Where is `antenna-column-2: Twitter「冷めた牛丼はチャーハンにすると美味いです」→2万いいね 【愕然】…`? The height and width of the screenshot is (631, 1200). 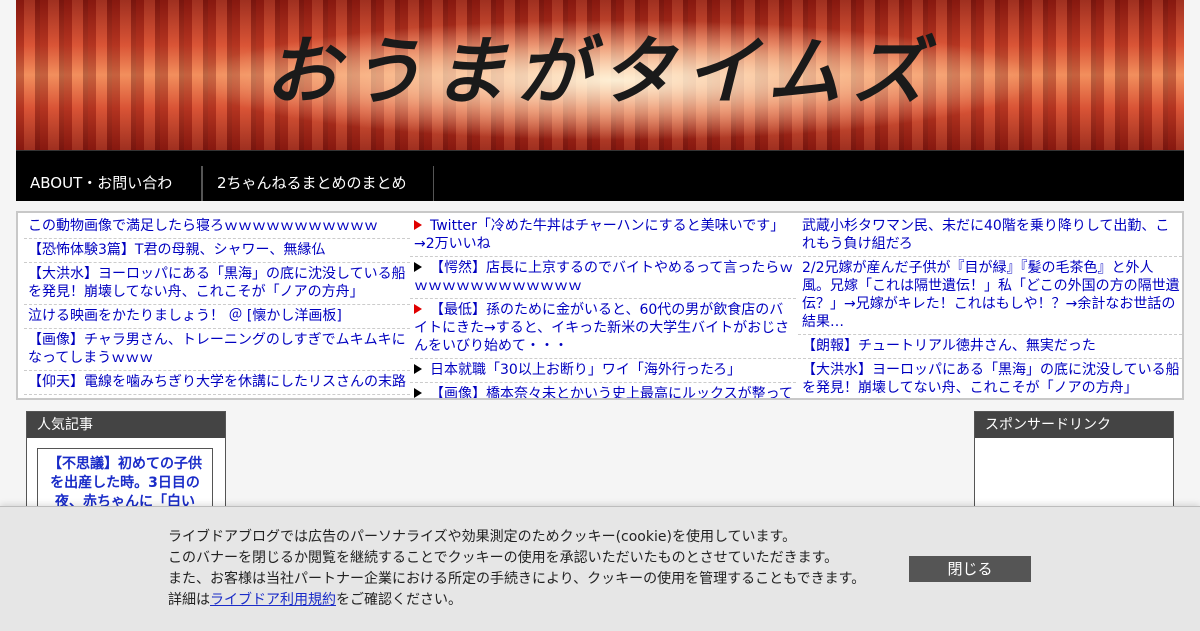 antenna-column-2: Twitter「冷めた牛丼はチャーハンにすると美味いです」→2万いいね 【愕然】… is located at coordinates (603, 306).